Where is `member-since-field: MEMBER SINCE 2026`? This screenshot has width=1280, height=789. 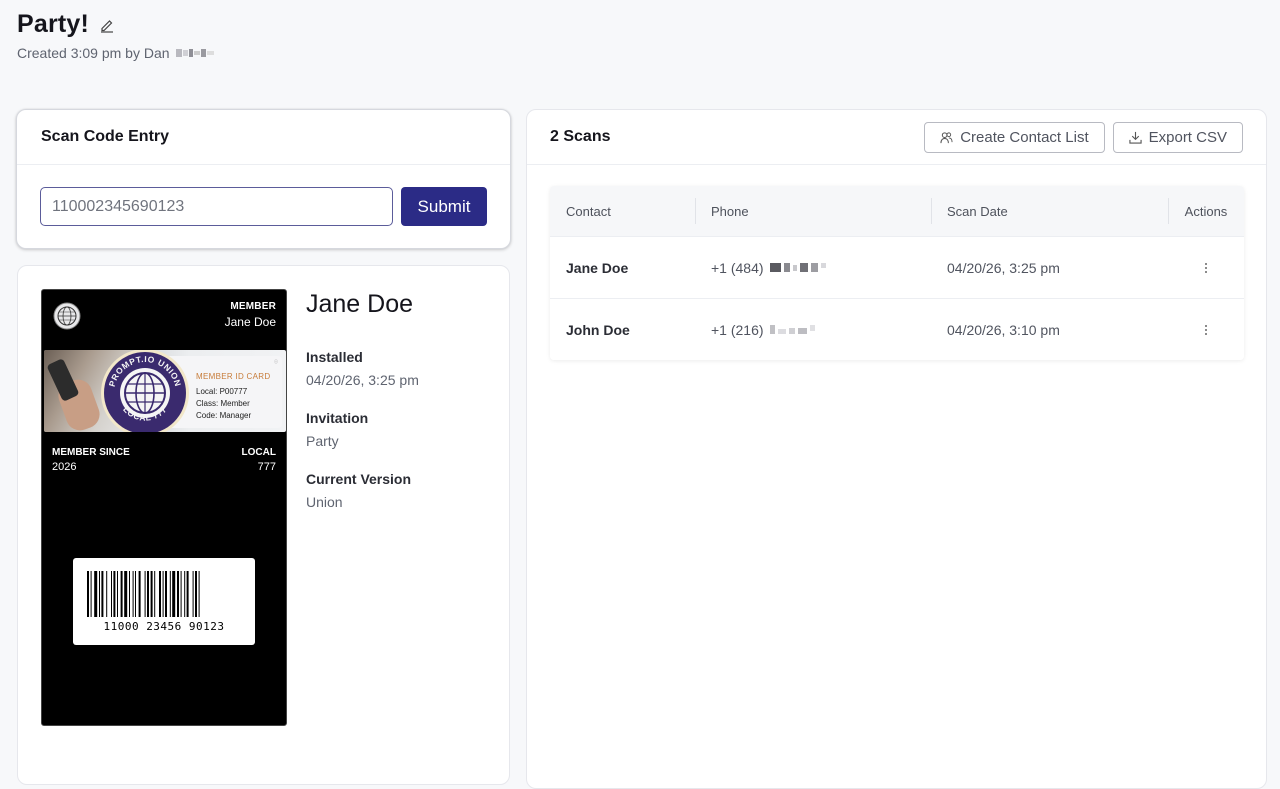 member-since-field: MEMBER SINCE 2026 is located at coordinates (91, 460).